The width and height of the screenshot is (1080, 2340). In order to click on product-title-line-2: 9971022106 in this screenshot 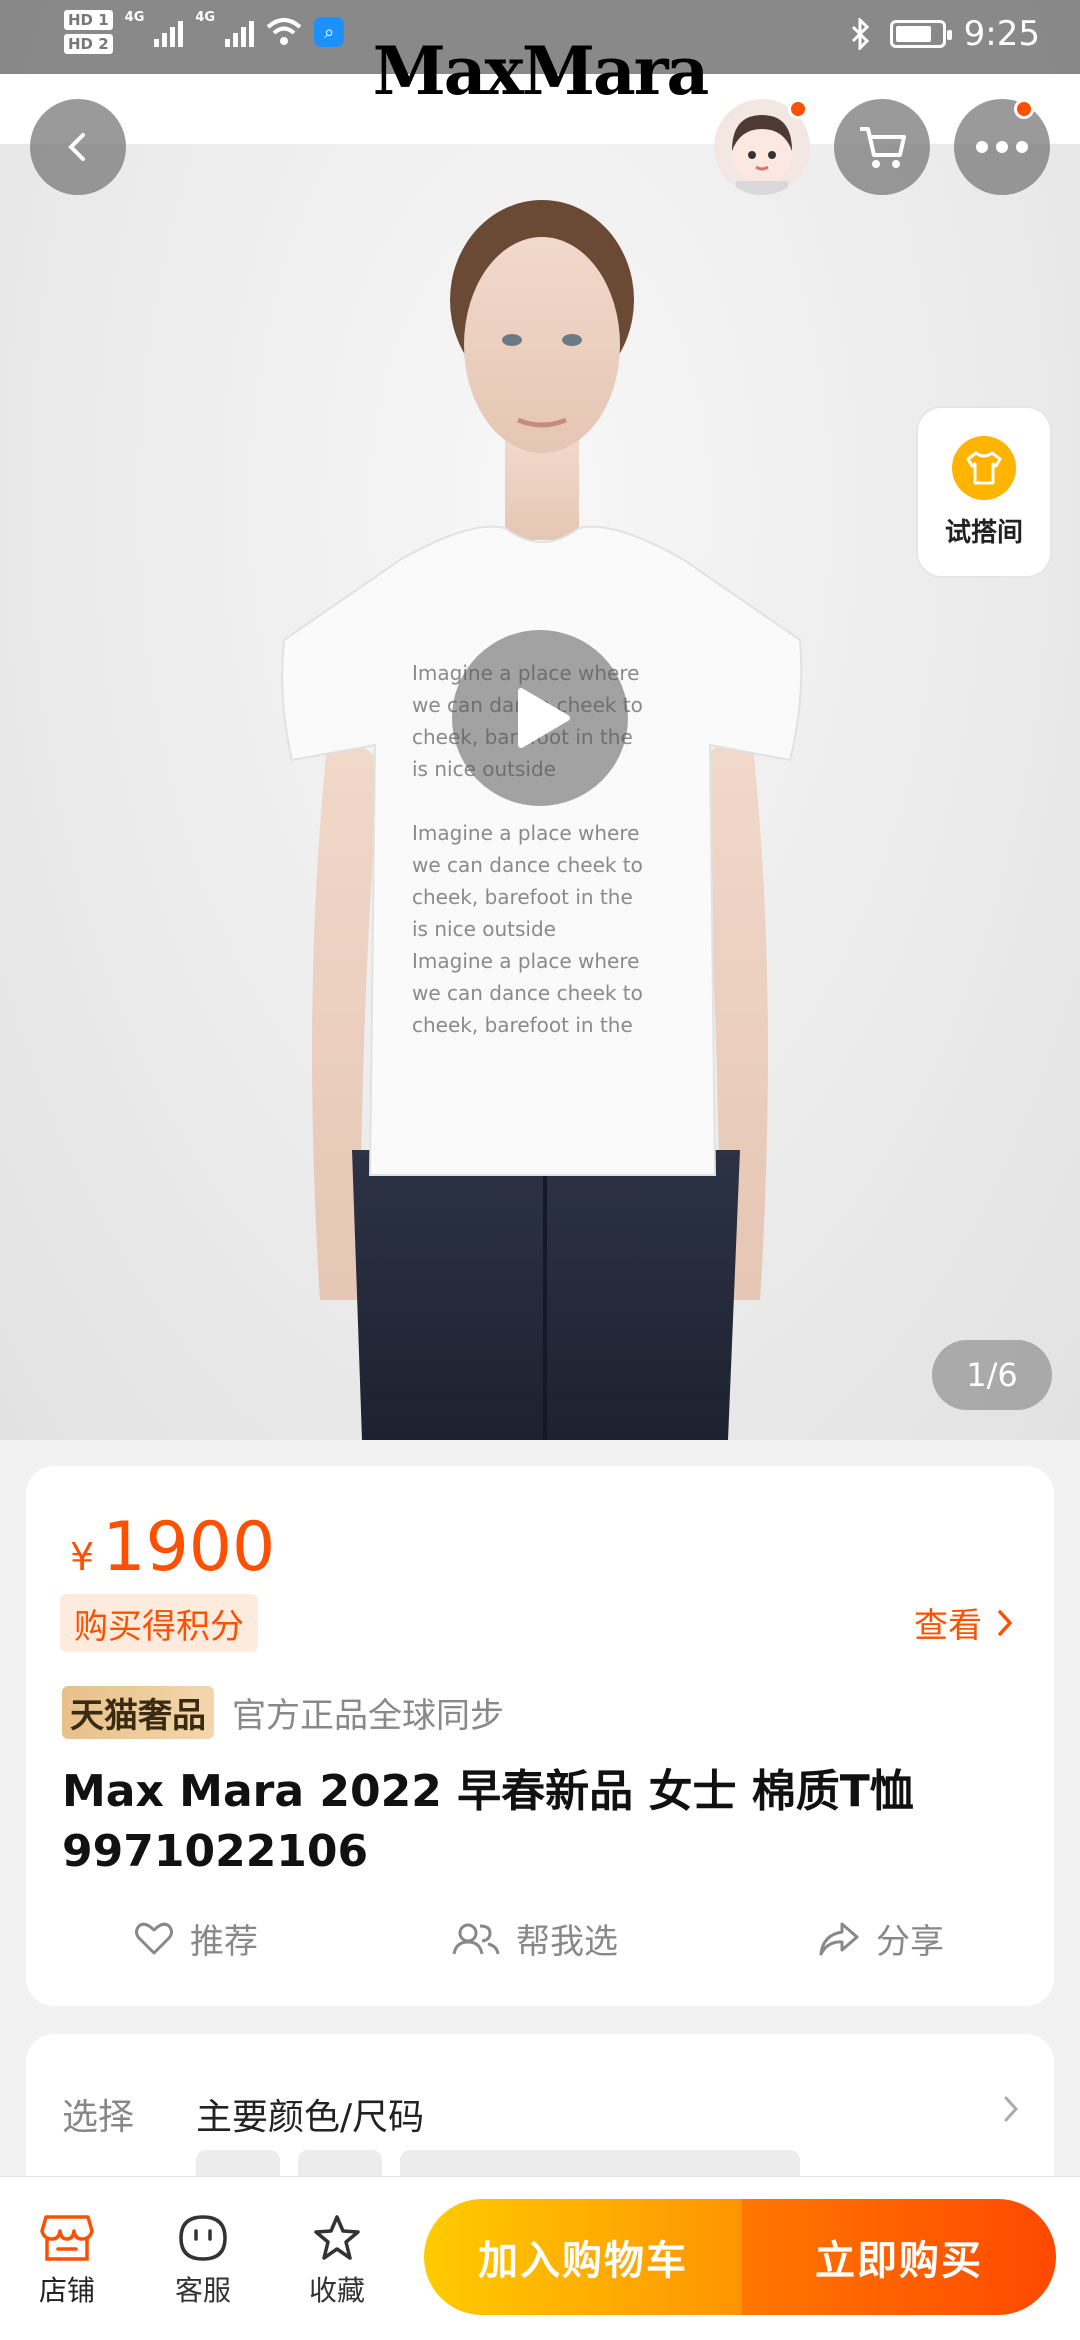, I will do `click(215, 1851)`.